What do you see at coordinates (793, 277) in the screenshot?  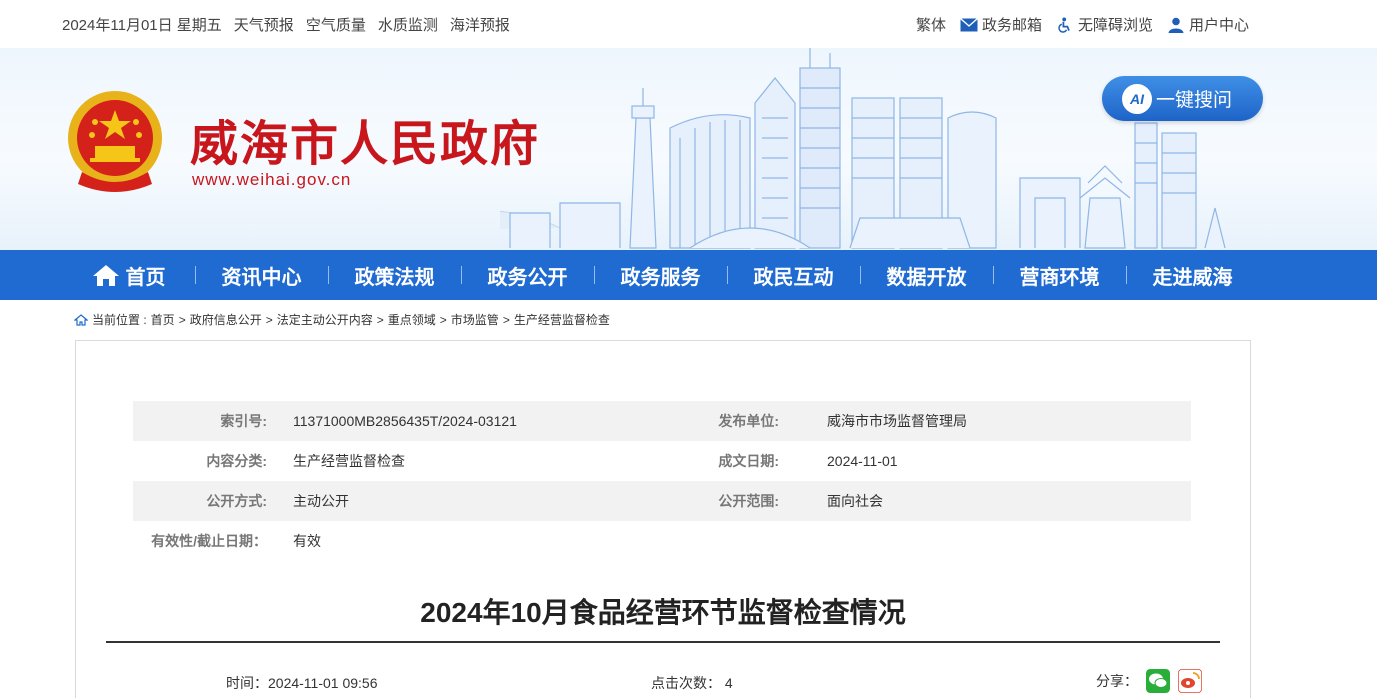 I see `nav-item-label: 政民互动` at bounding box center [793, 277].